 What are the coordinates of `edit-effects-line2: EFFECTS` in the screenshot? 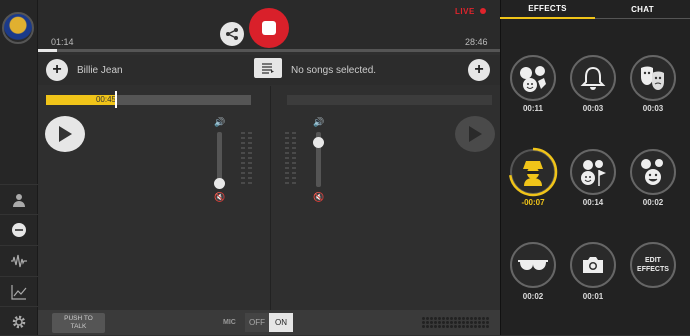 It's located at (653, 269).